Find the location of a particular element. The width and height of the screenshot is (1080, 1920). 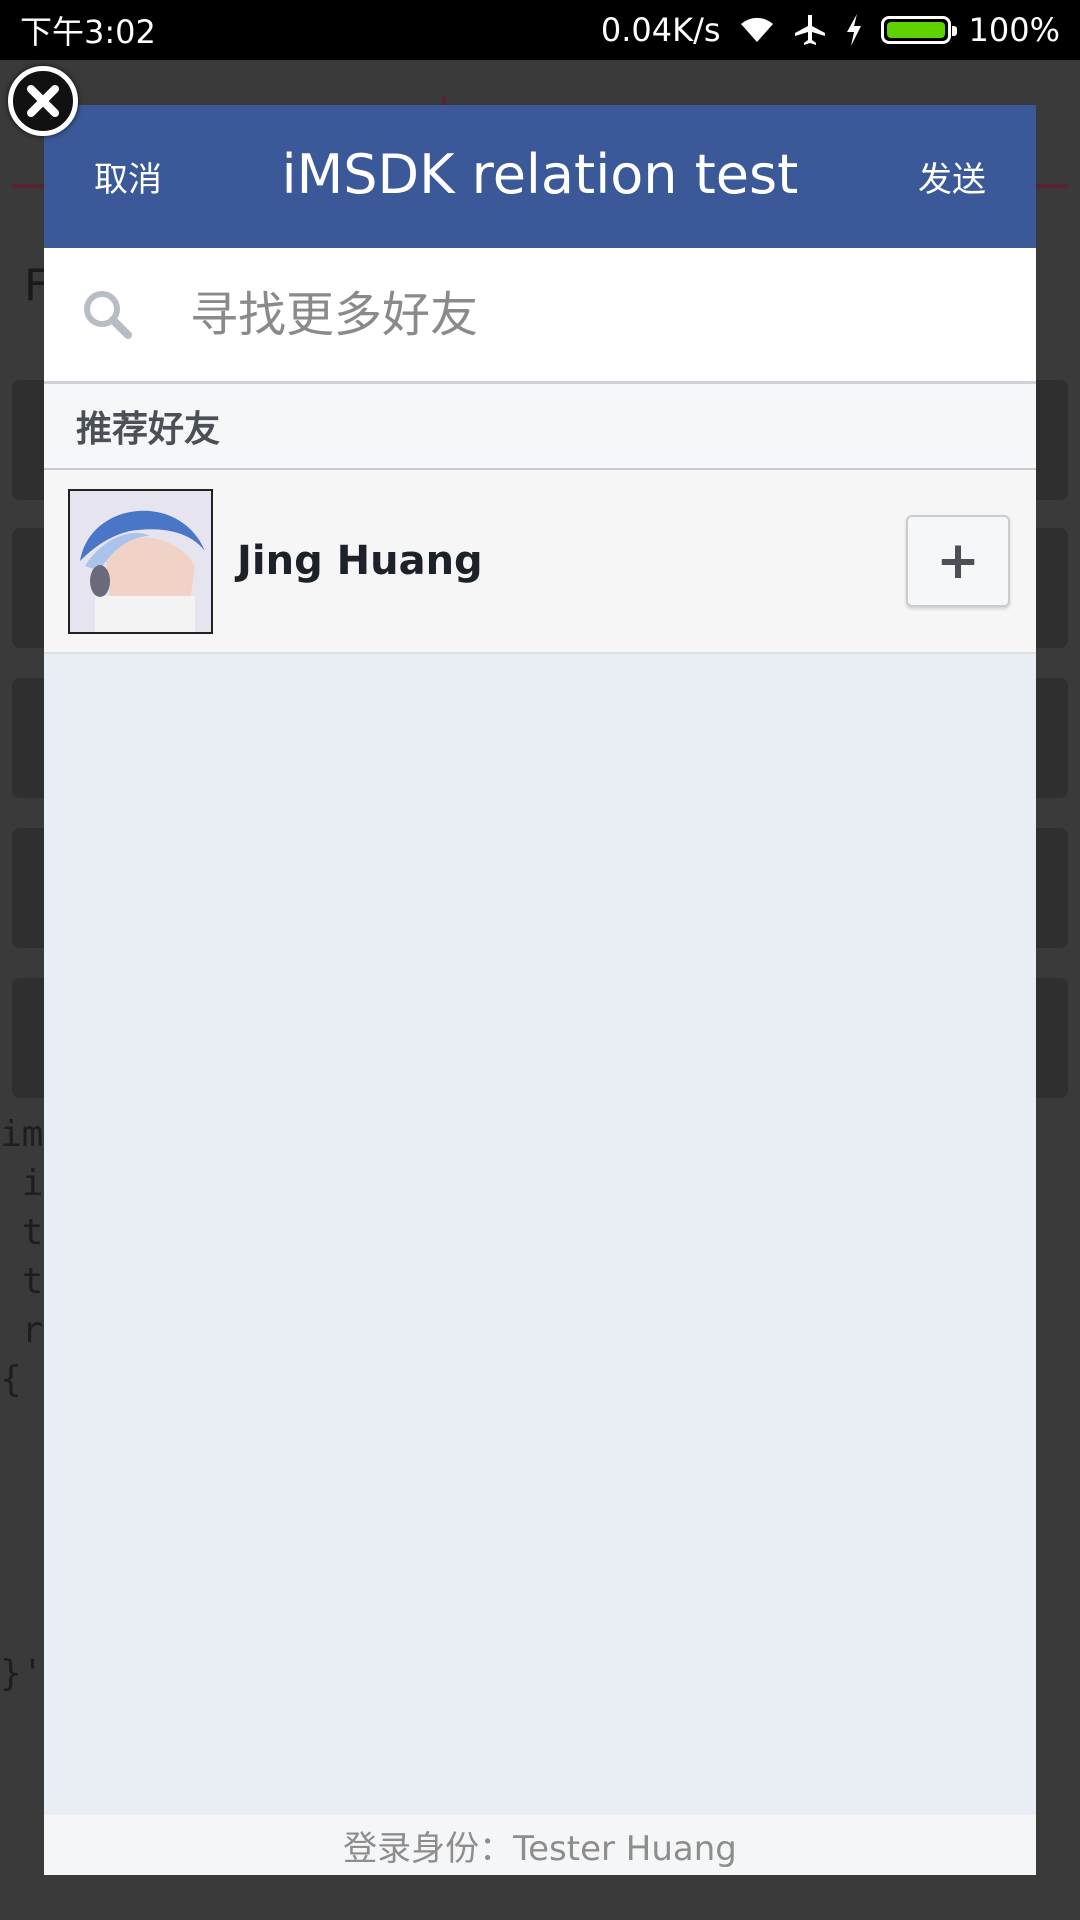

search-input is located at coordinates (613, 314).